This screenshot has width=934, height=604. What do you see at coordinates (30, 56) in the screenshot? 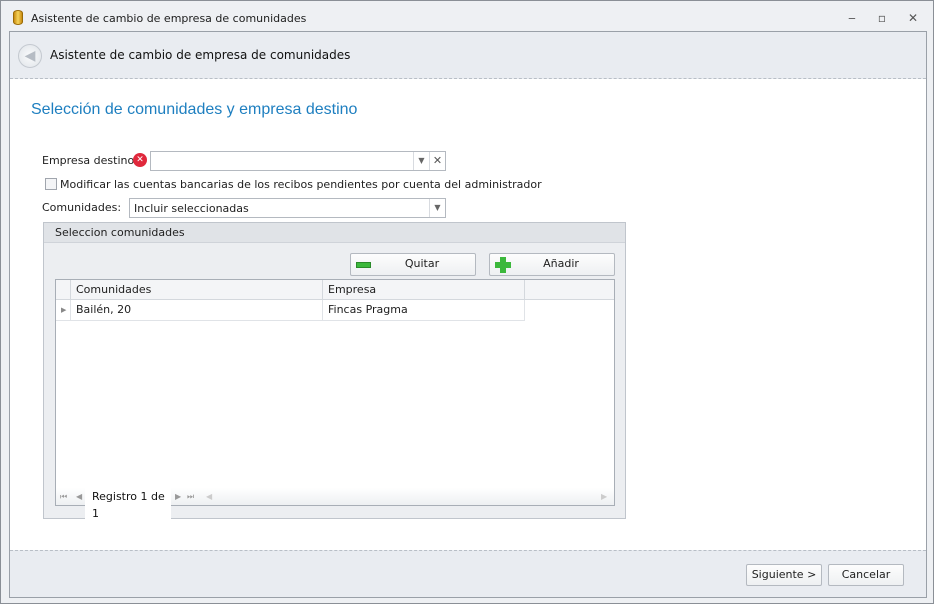
I see `back-arrow-icon: ◀` at bounding box center [30, 56].